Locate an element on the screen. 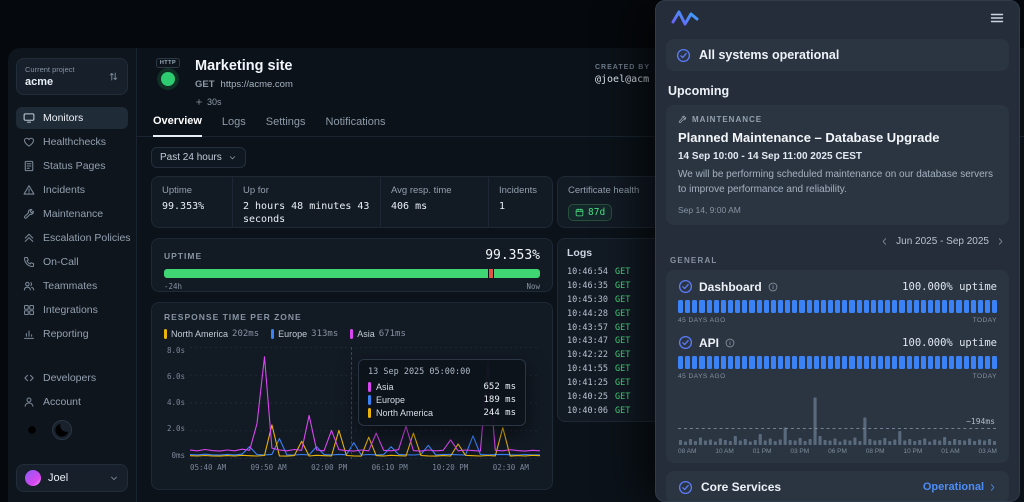 This screenshot has height=502, width=1024. uptime-start-label: -24h is located at coordinates (173, 286).